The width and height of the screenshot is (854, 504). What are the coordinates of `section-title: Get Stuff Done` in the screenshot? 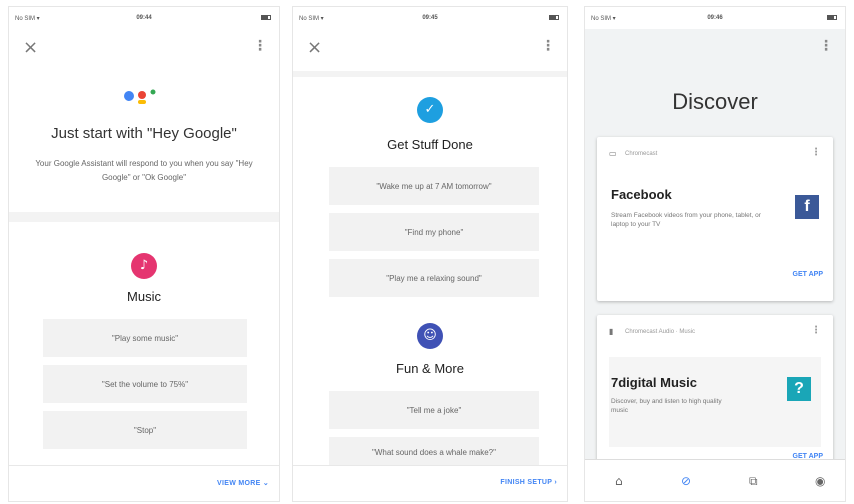 It's located at (430, 144).